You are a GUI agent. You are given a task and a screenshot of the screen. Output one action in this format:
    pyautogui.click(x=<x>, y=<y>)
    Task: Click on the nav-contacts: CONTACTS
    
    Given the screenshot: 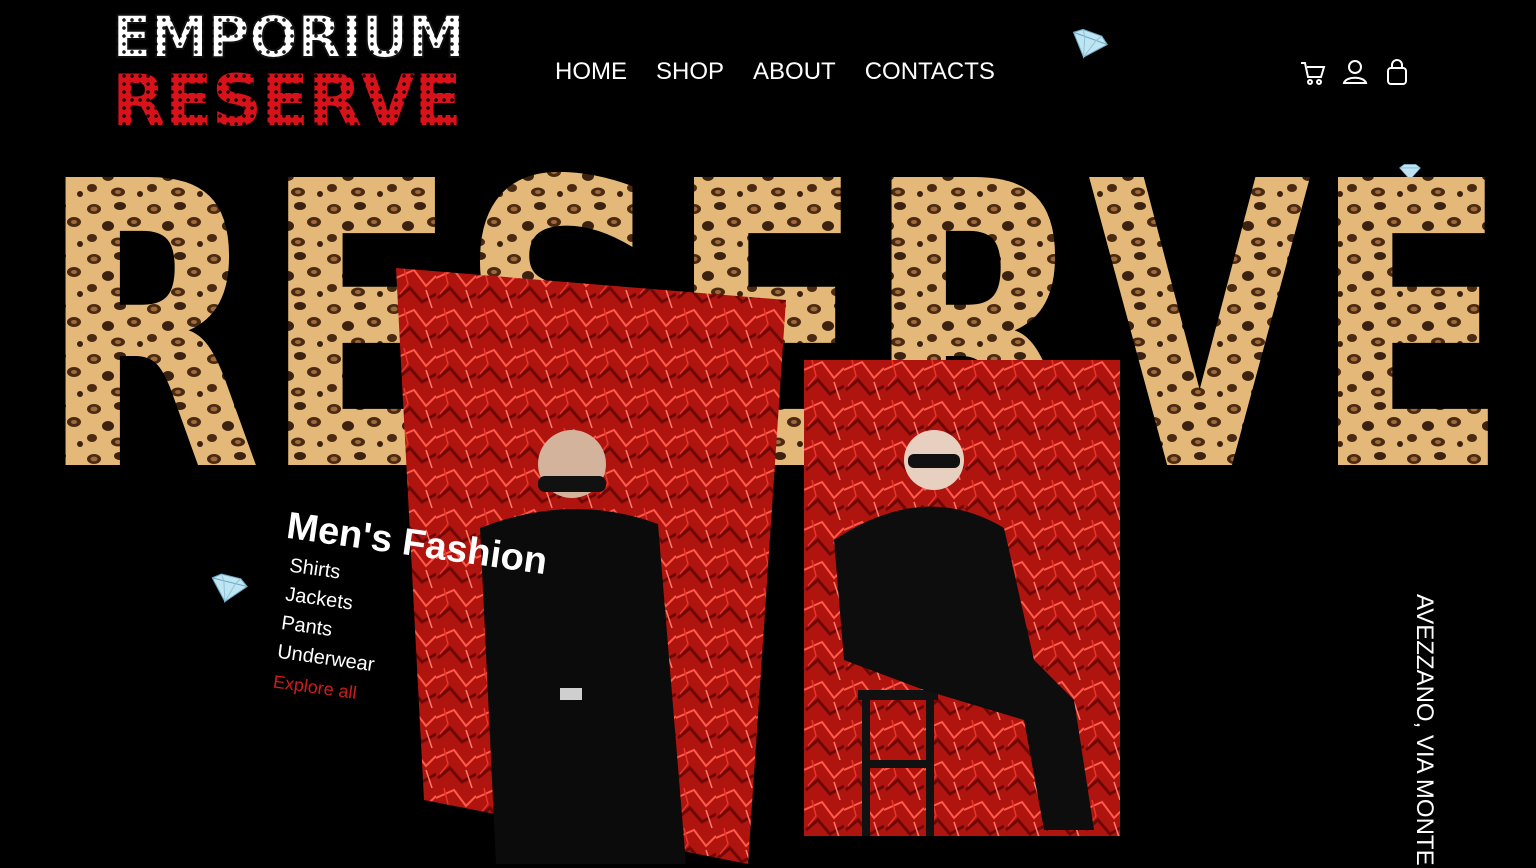 What is the action you would take?
    pyautogui.click(x=930, y=72)
    